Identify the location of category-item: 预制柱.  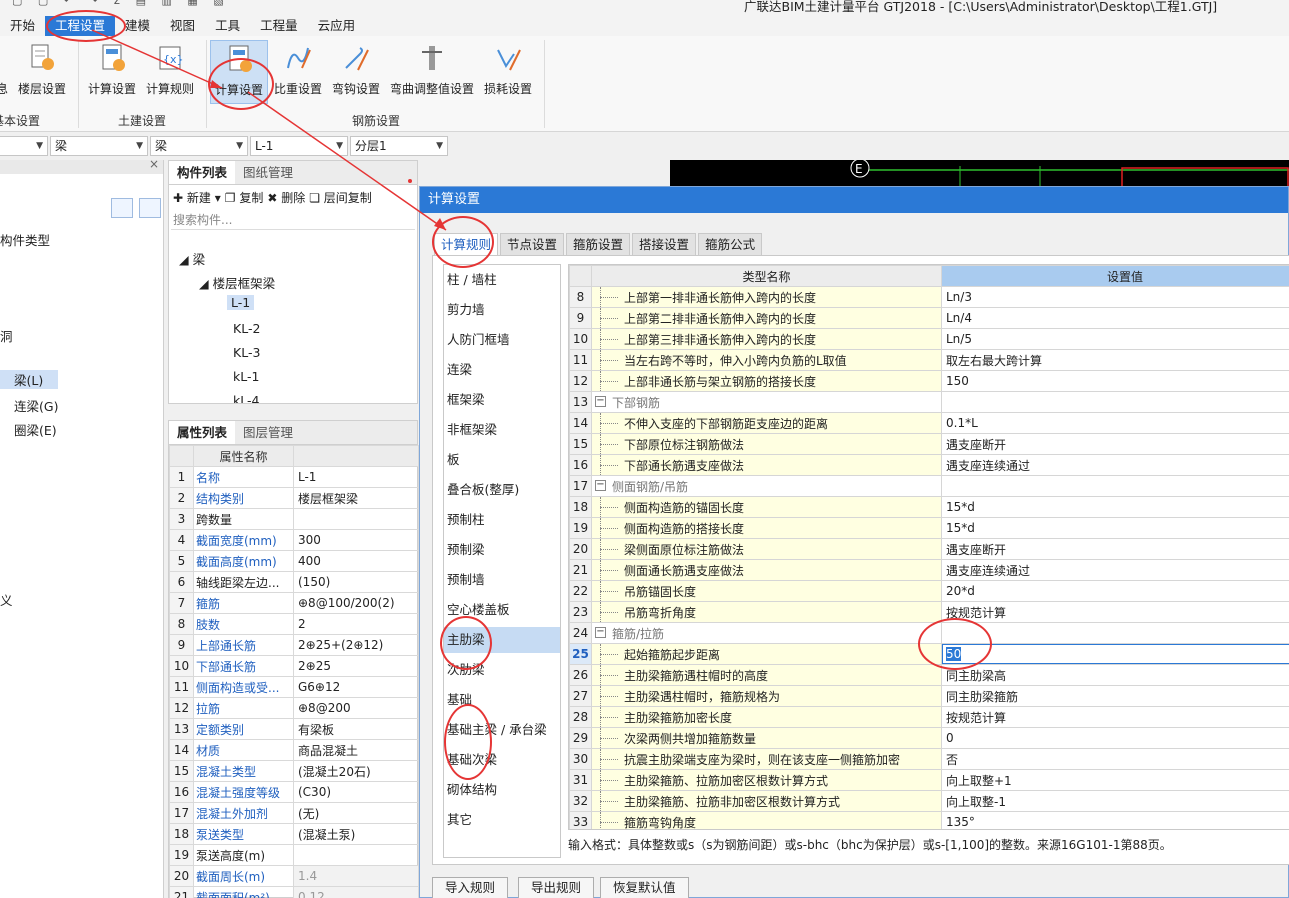
(502, 520).